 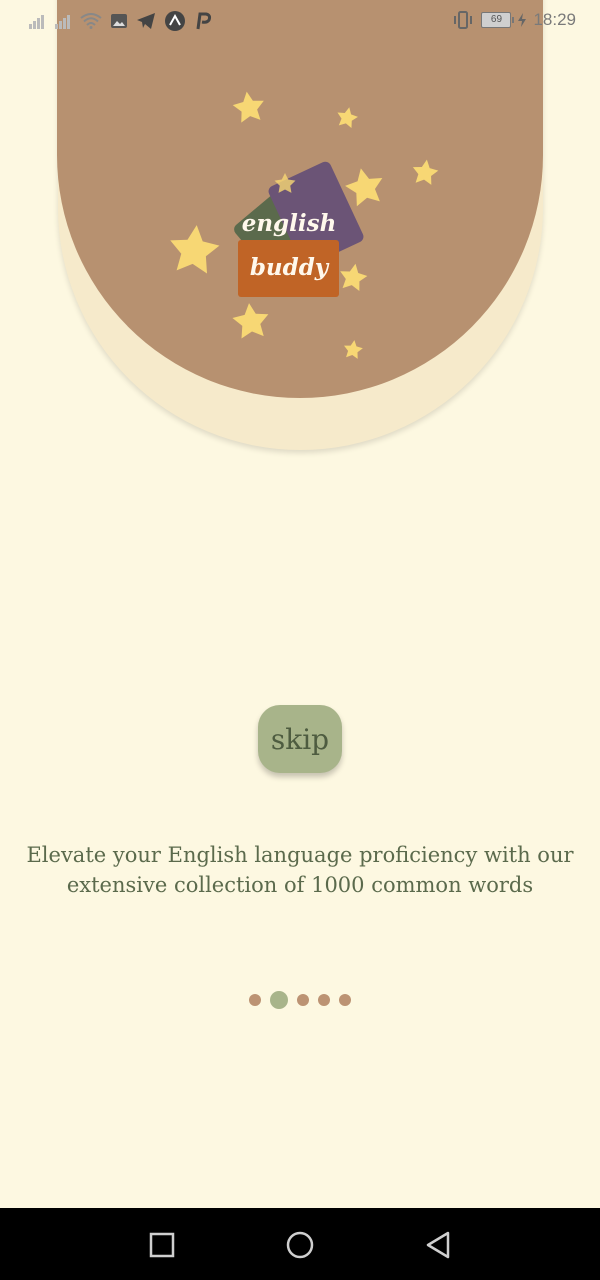 I want to click on logo-text-buddy: buddy, so click(x=290, y=267).